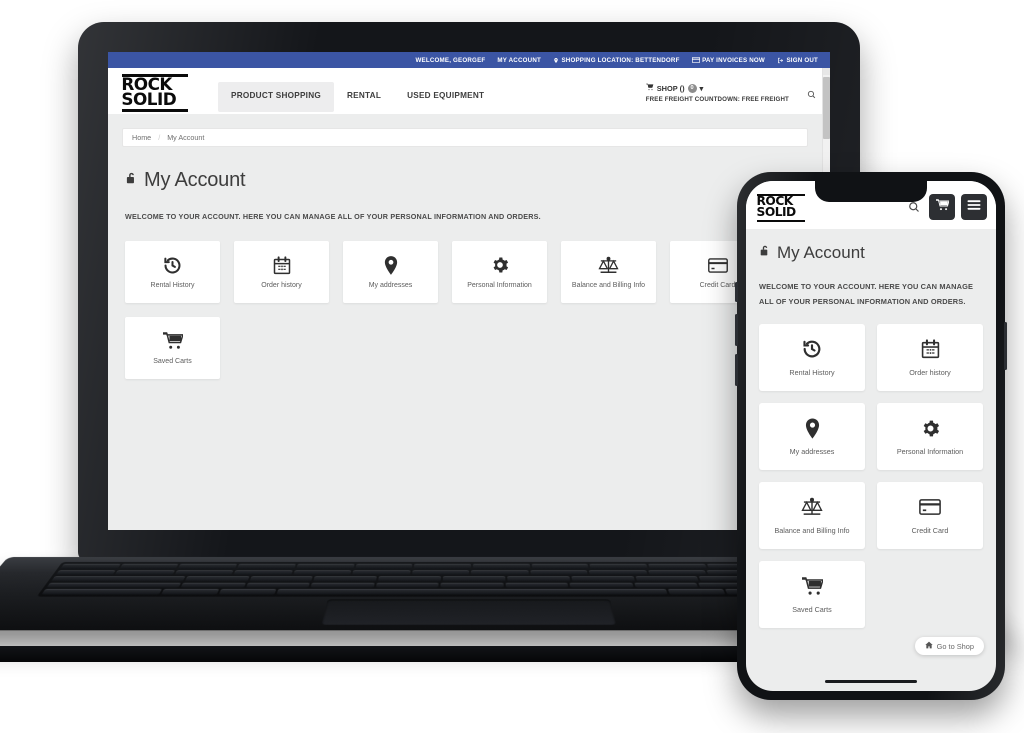  I want to click on account-card-saved-carts: Saved Carts, so click(172, 348).